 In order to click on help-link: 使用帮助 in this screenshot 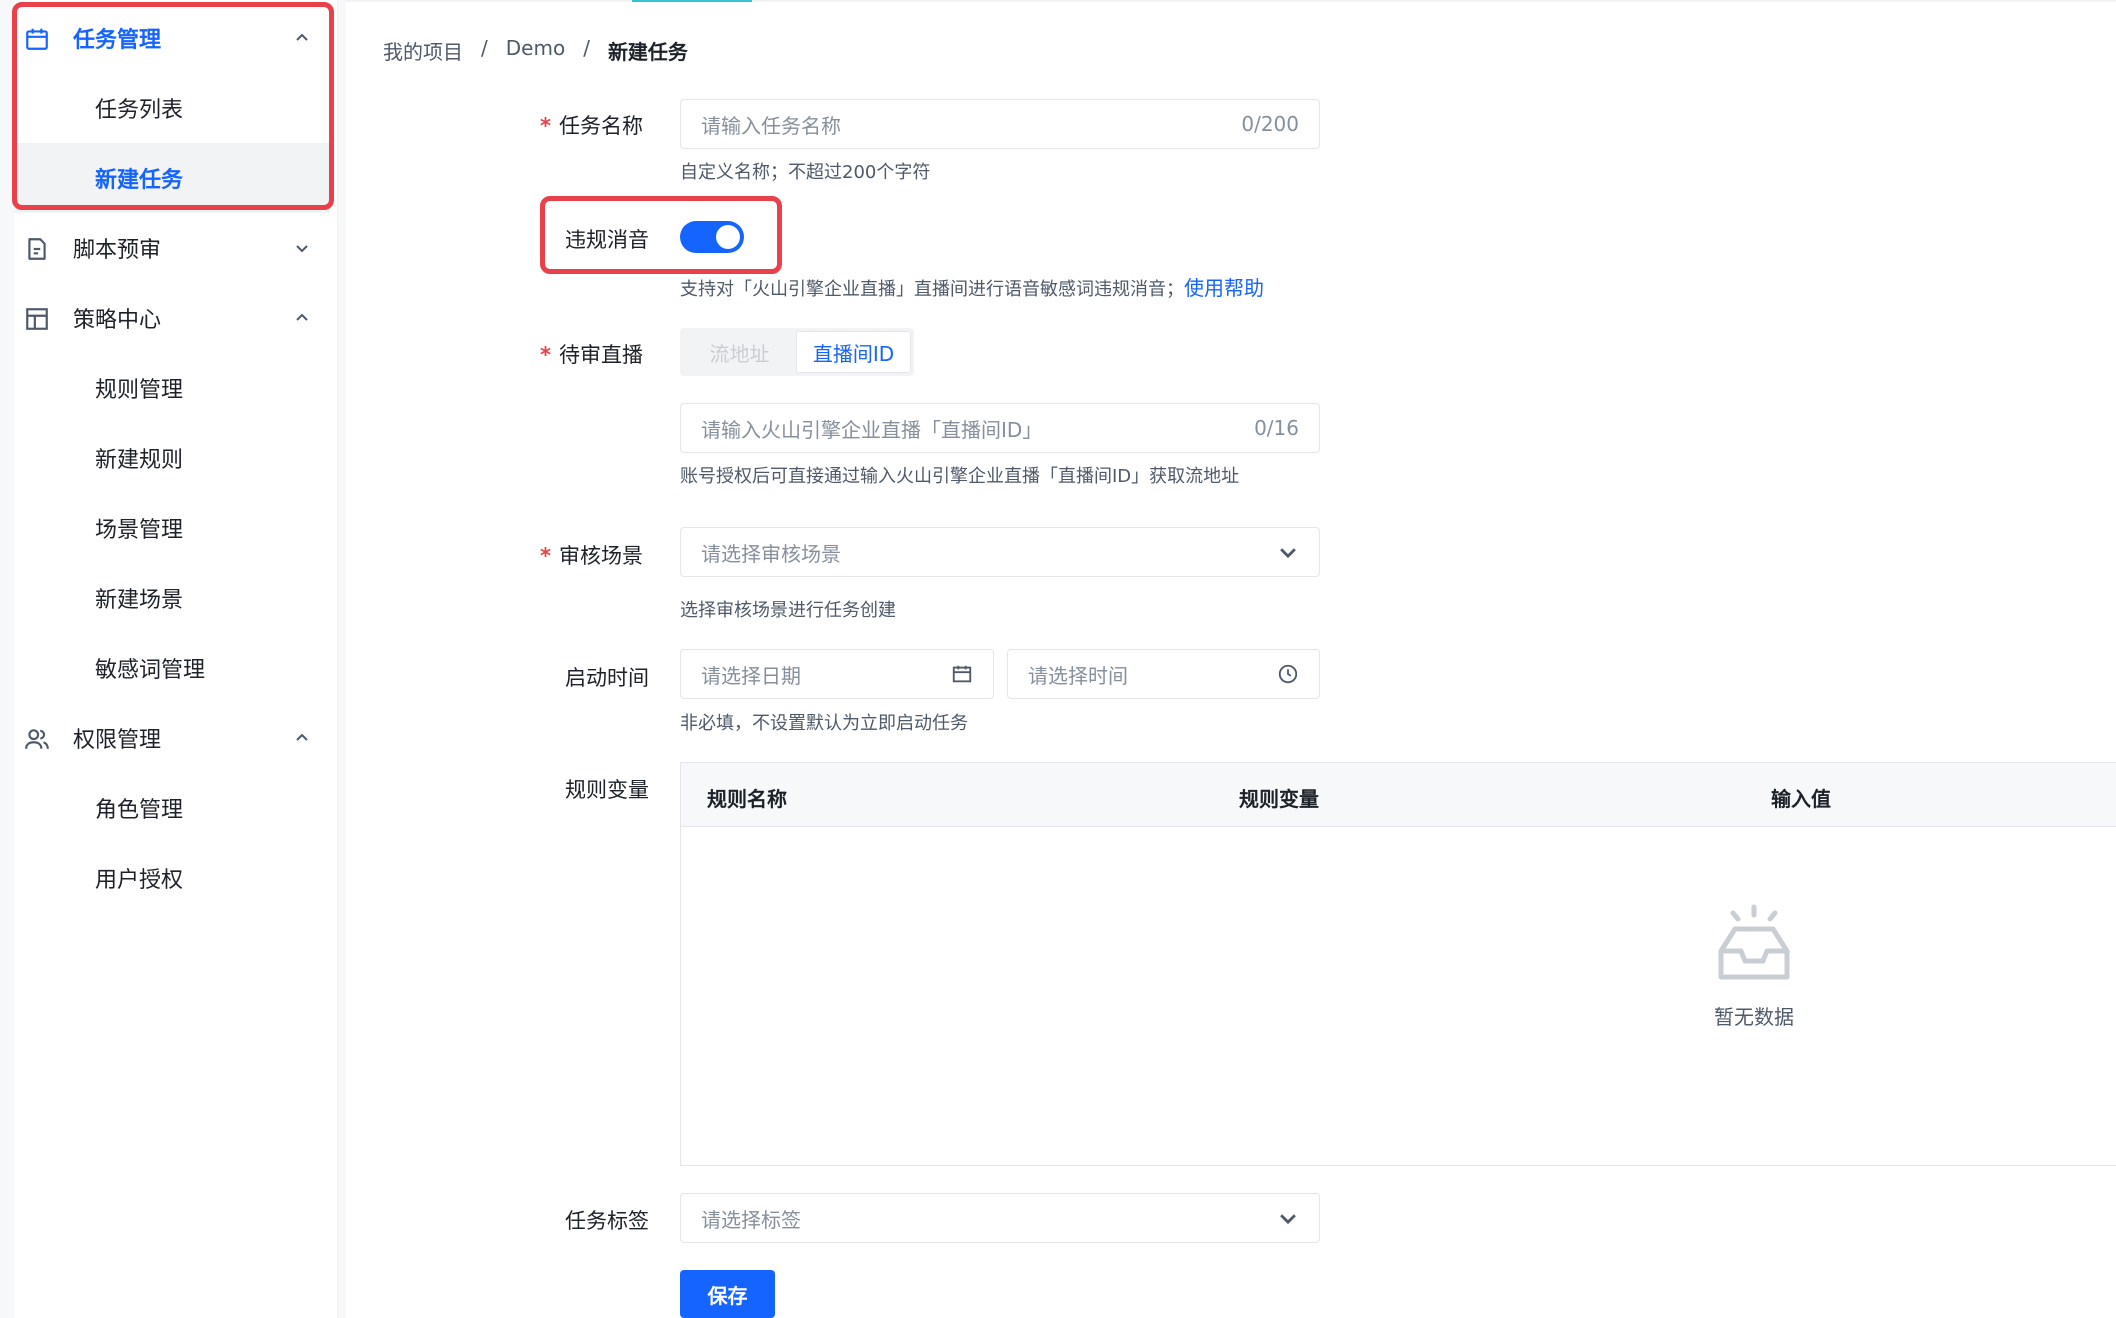, I will do `click(1224, 288)`.